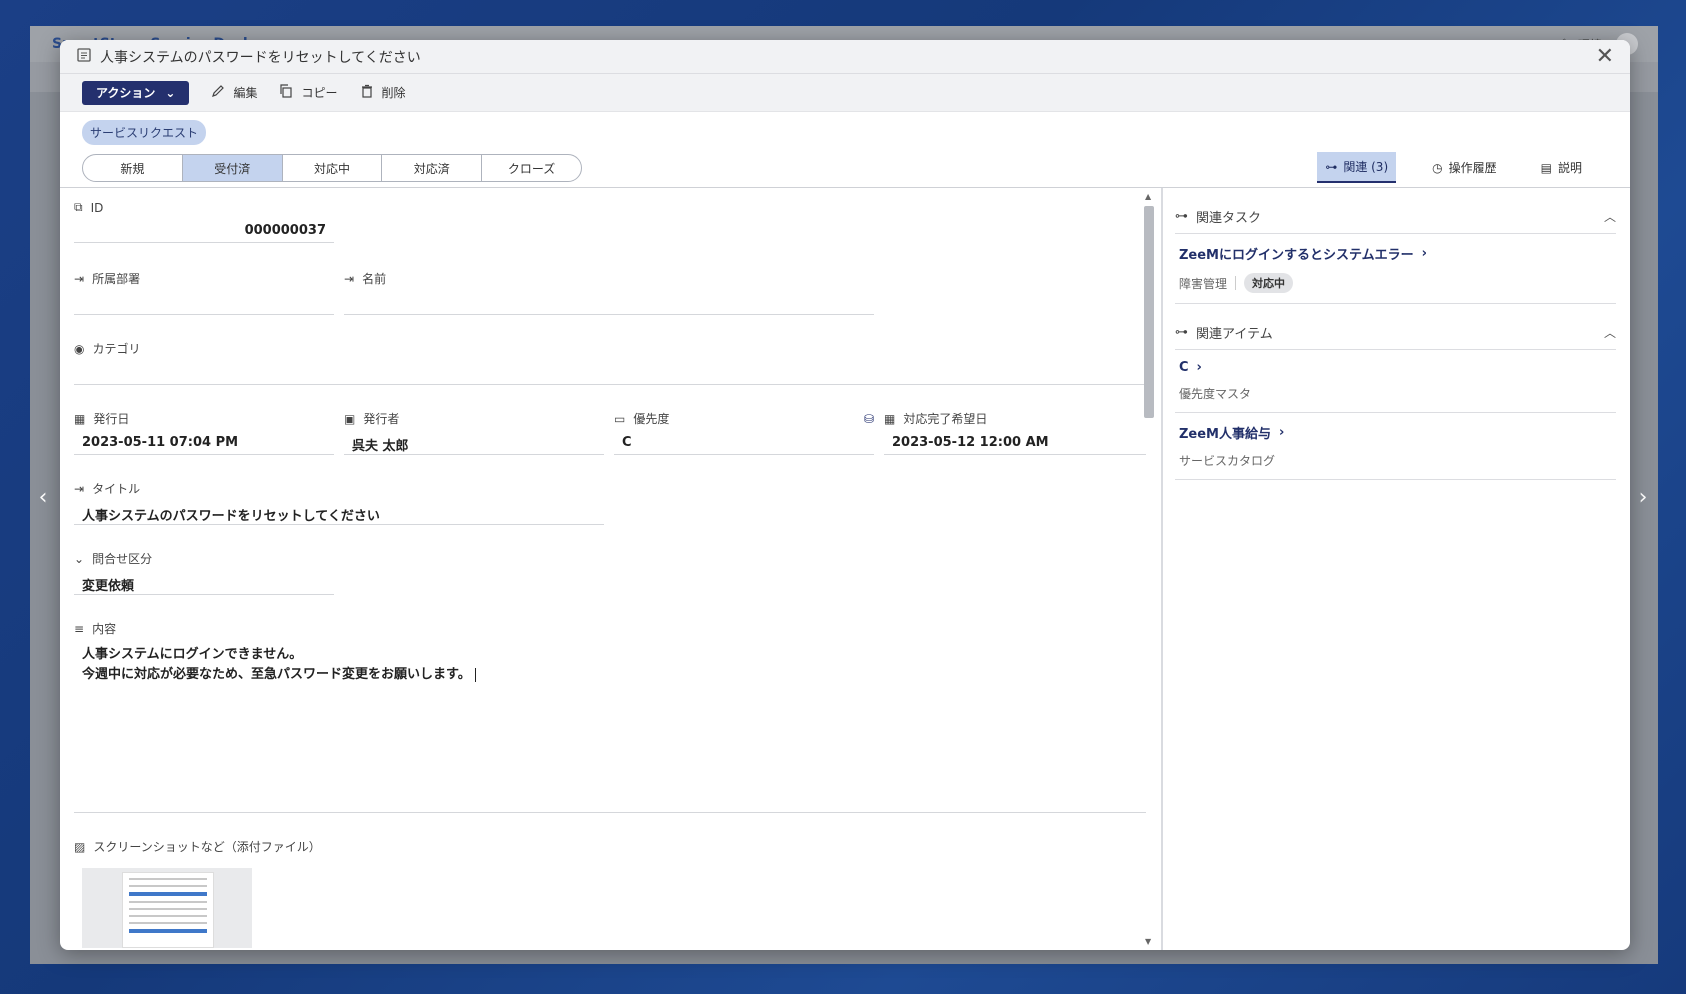  What do you see at coordinates (204, 292) in the screenshot?
I see `field-department: ⇥ 所属部署` at bounding box center [204, 292].